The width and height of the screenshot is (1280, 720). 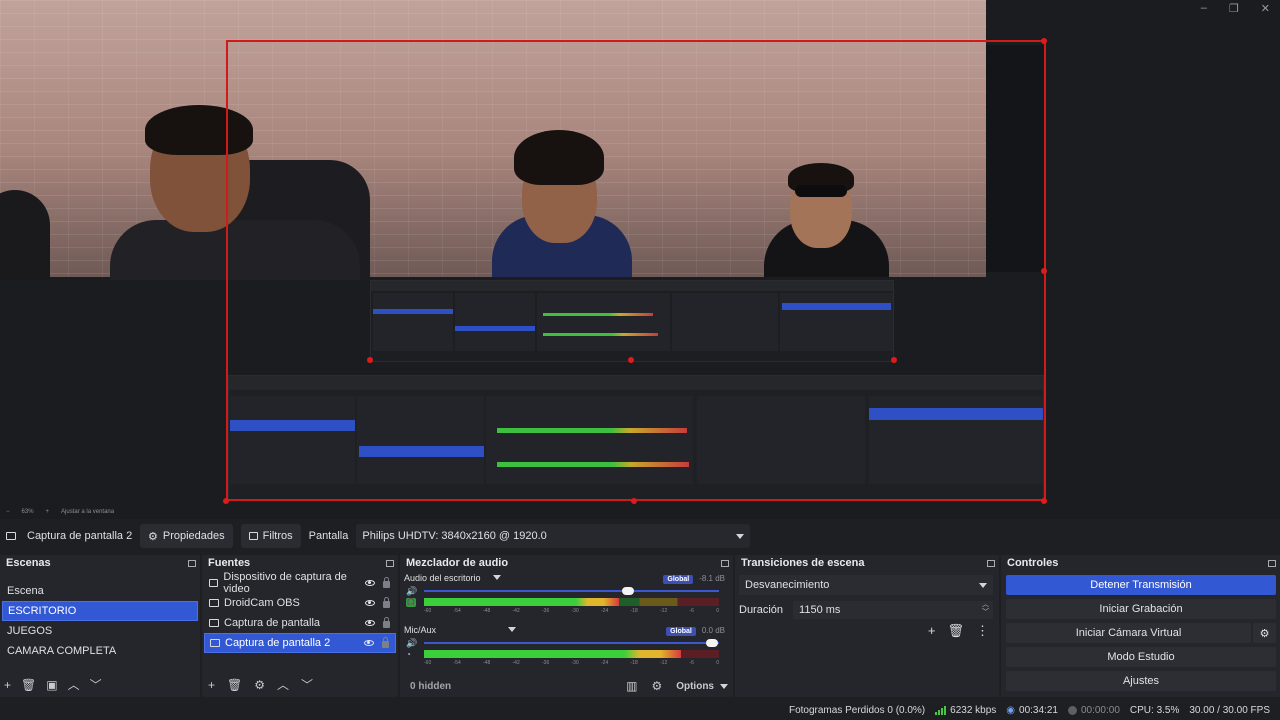 I want to click on start-recording-button: Iniciar Grabación, so click(x=1141, y=609).